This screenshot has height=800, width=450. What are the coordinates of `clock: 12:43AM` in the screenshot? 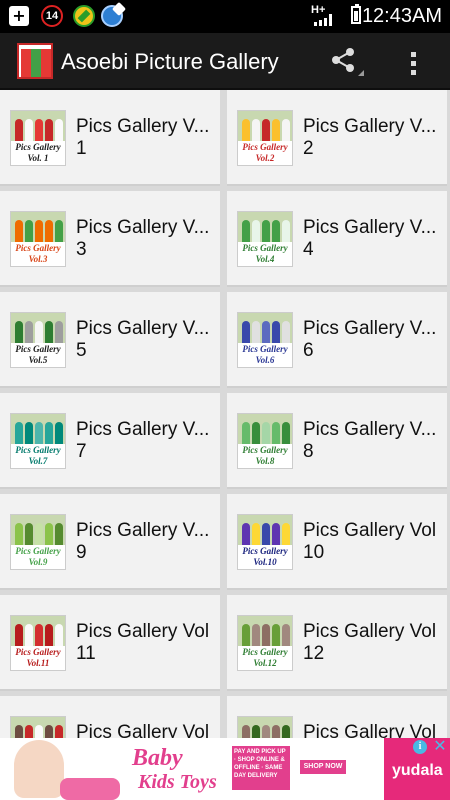 It's located at (401, 16).